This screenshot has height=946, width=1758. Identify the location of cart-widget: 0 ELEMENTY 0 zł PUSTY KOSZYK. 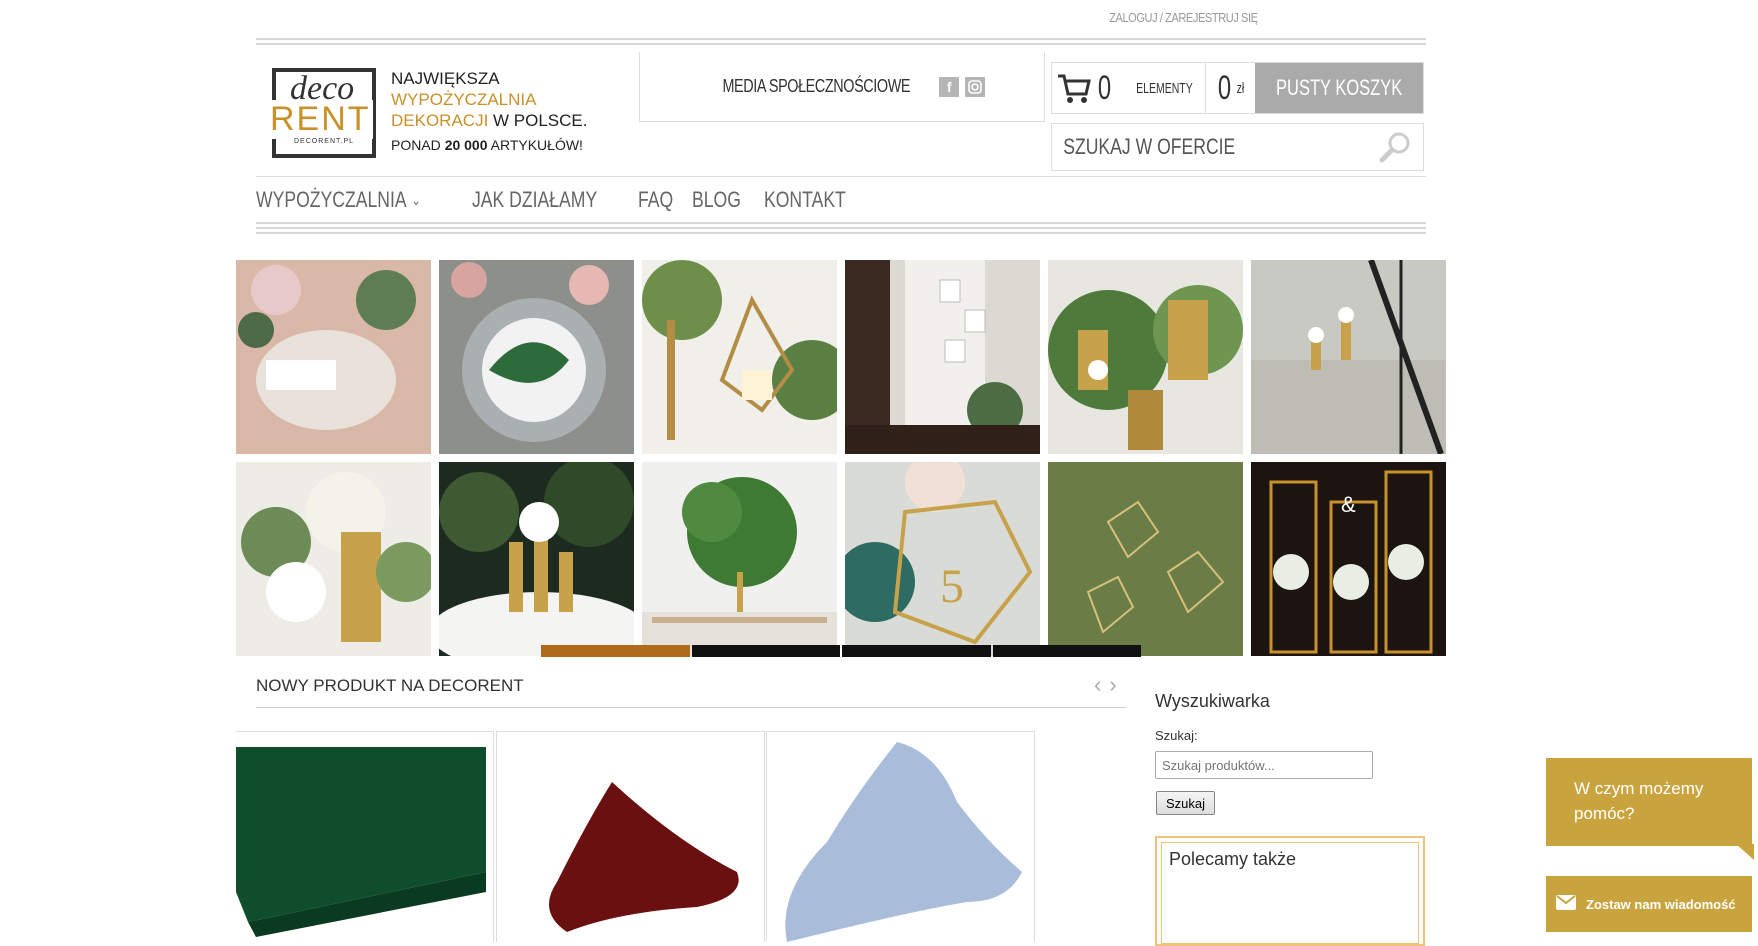
(1237, 88).